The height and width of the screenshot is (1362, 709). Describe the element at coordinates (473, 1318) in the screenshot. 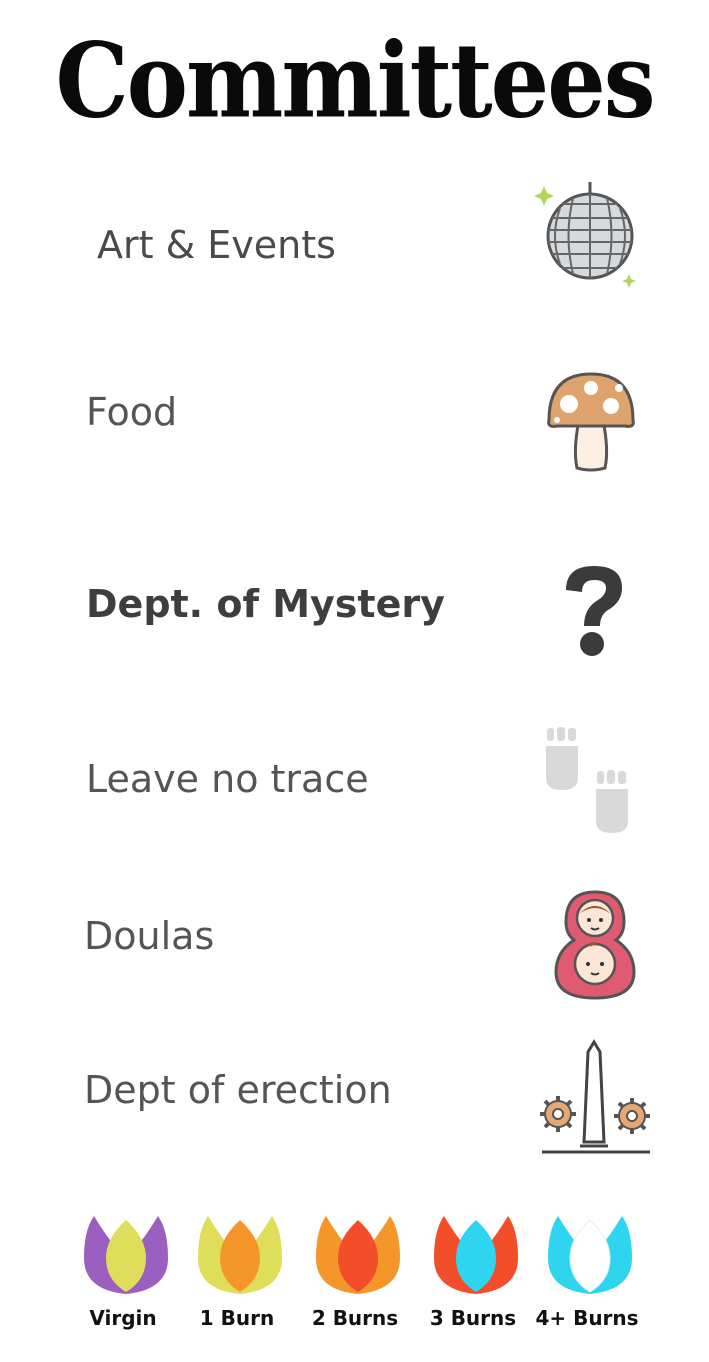

I see `legend-label: 3 Burns` at that location.